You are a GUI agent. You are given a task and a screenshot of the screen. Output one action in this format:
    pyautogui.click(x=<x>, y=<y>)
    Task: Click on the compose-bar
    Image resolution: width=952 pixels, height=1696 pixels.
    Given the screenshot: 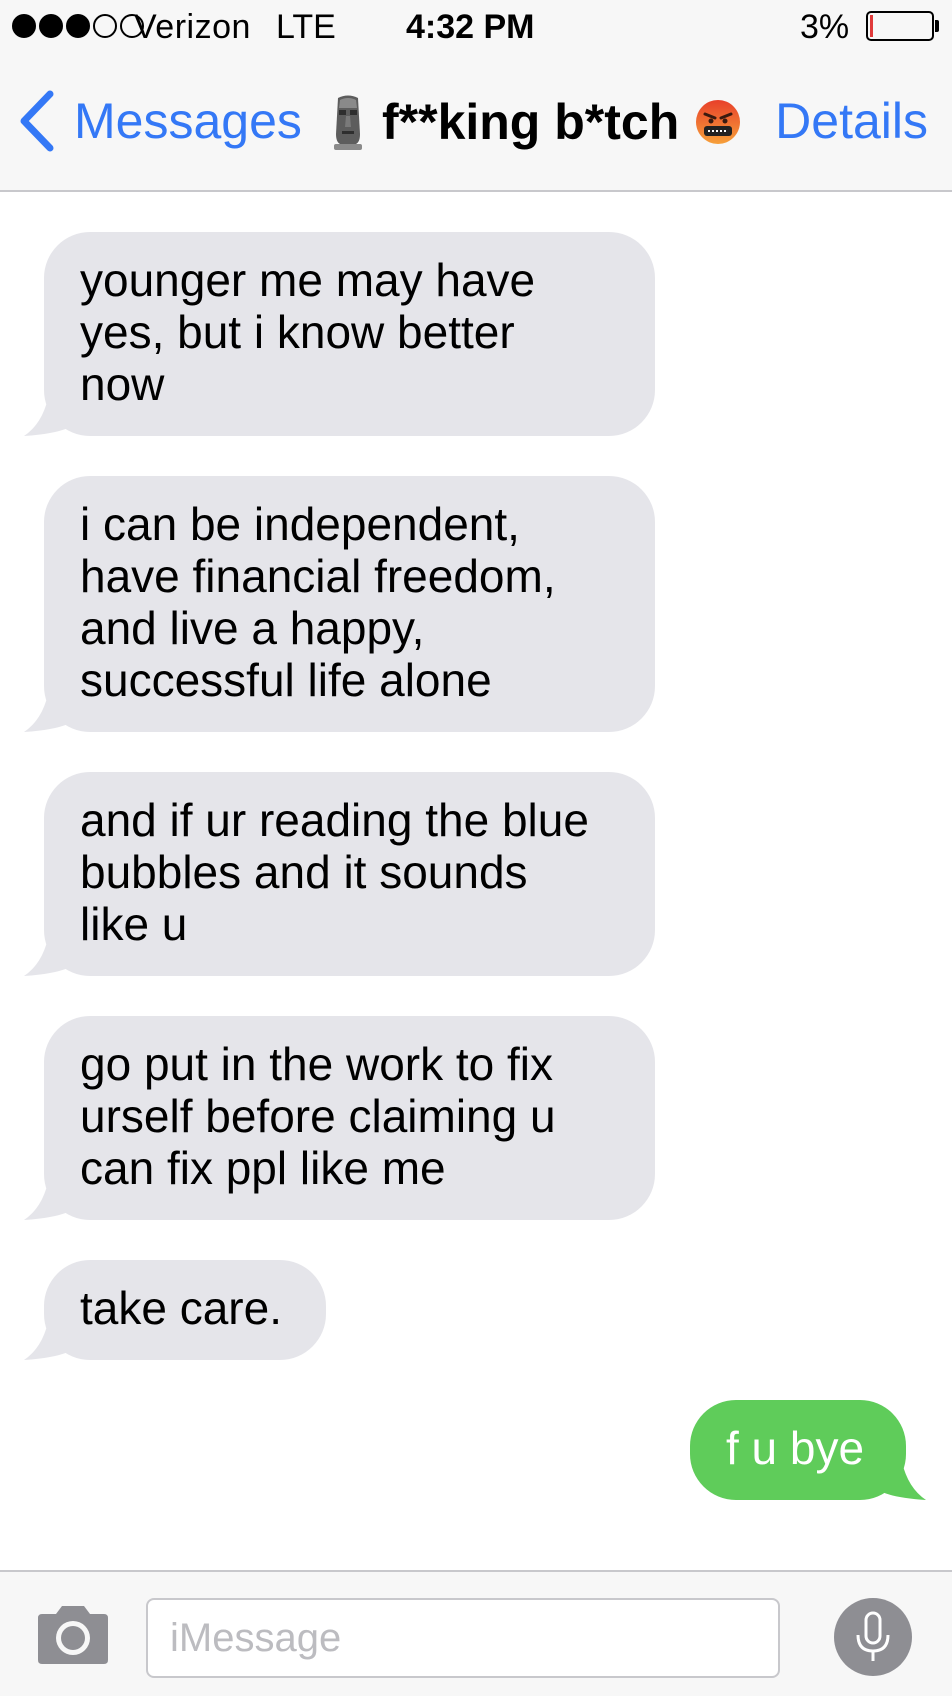 What is the action you would take?
    pyautogui.click(x=476, y=1633)
    